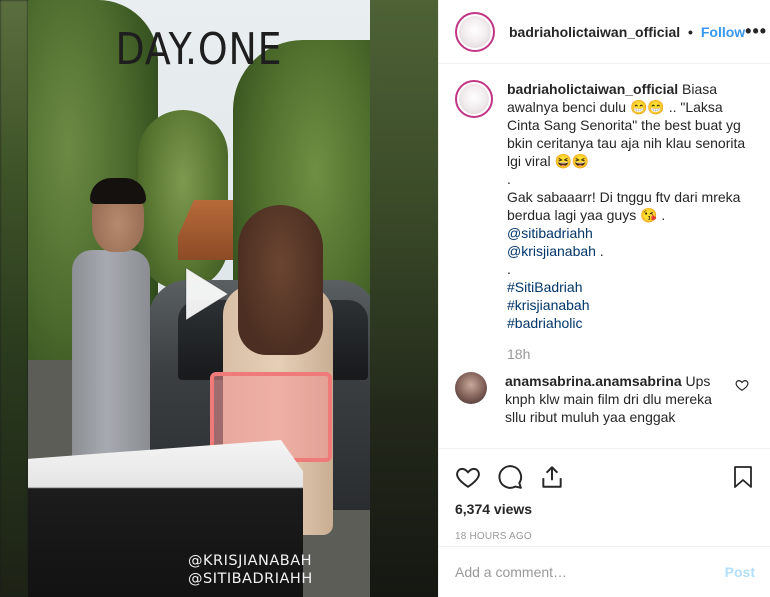  Describe the element at coordinates (631, 354) in the screenshot. I see `caption-time: 18h` at that location.